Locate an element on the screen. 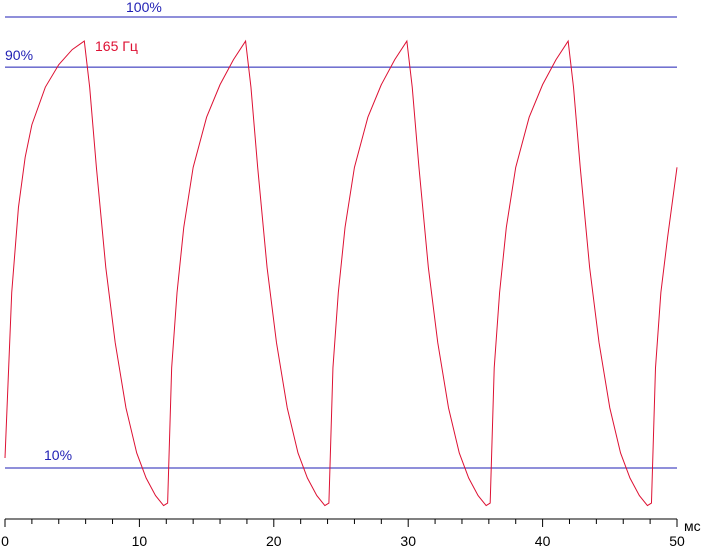  x-ticks: 0 10 20 30 40 50 is located at coordinates (343, 533).